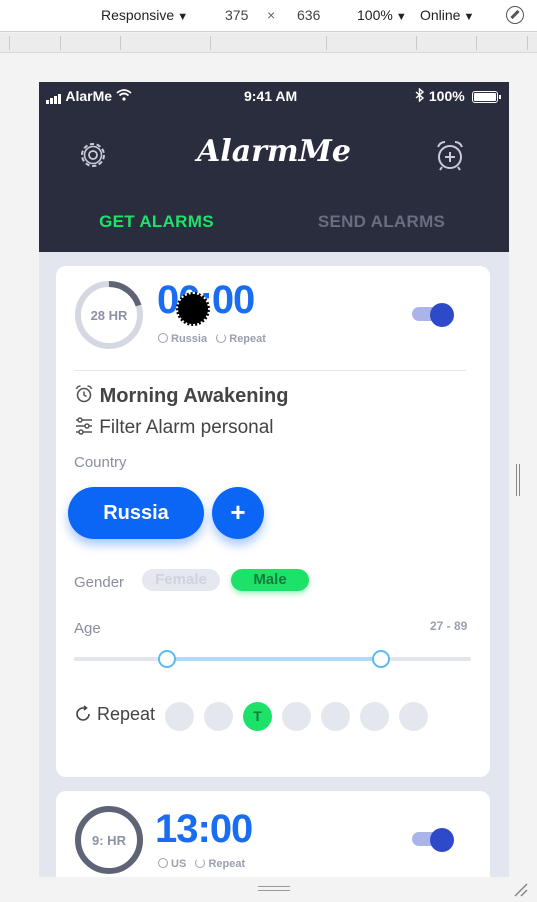 This screenshot has height=902, width=537. What do you see at coordinates (87, 628) in the screenshot?
I see `age-label: Age` at bounding box center [87, 628].